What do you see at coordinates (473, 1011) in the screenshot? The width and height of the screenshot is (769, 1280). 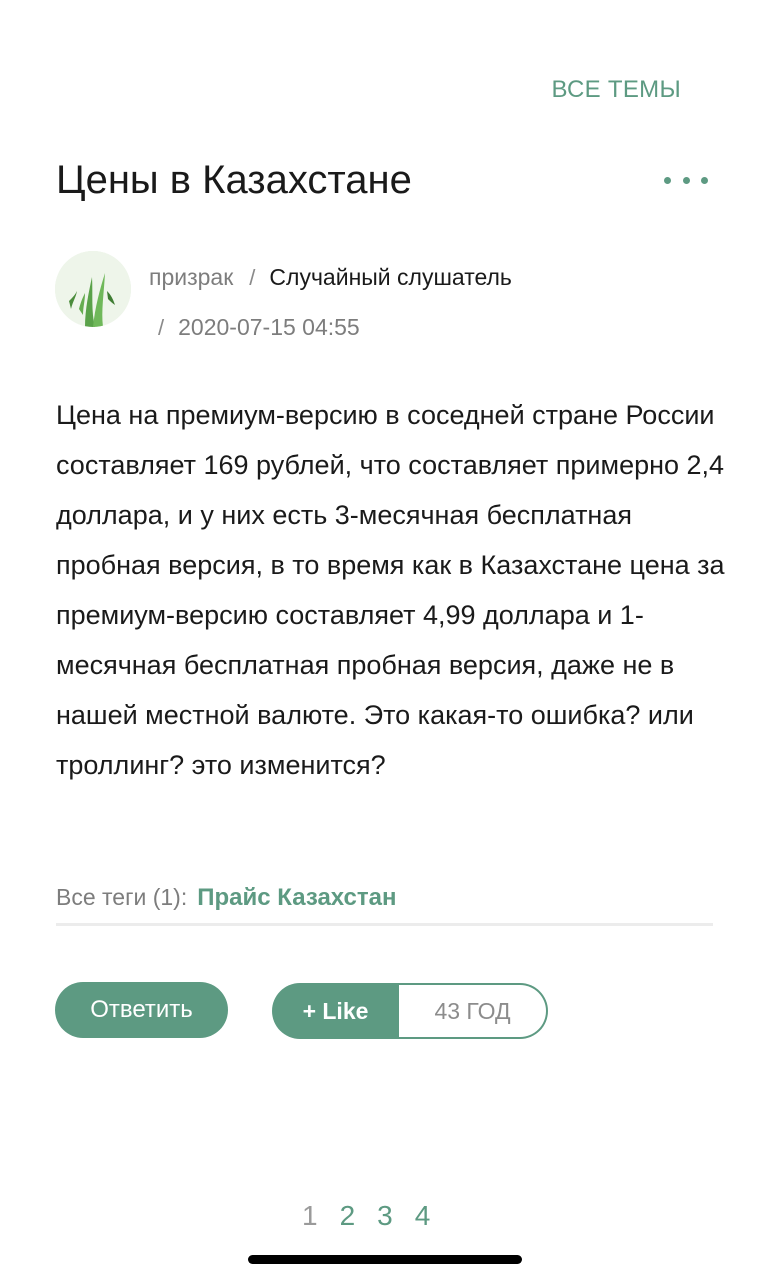 I see `like-count: 43 ГОД` at bounding box center [473, 1011].